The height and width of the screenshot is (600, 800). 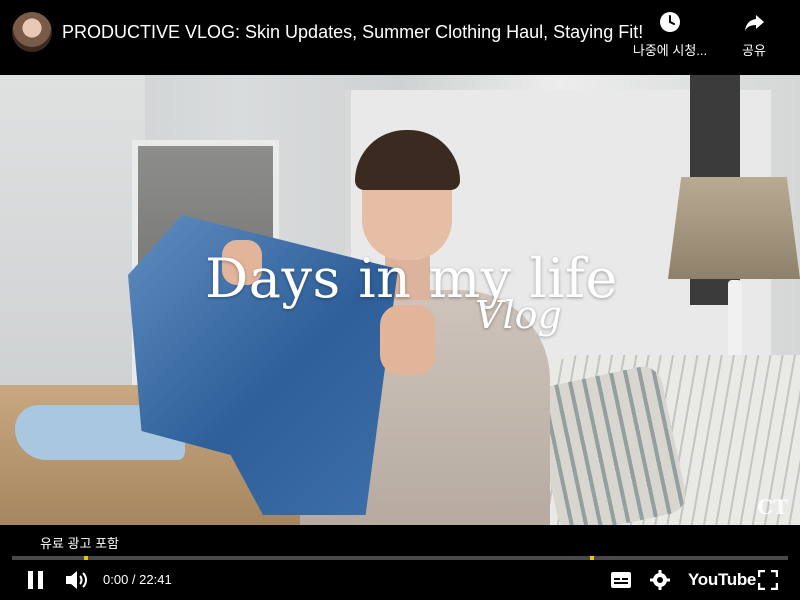 I want to click on fullscreen-icon, so click(x=768, y=580).